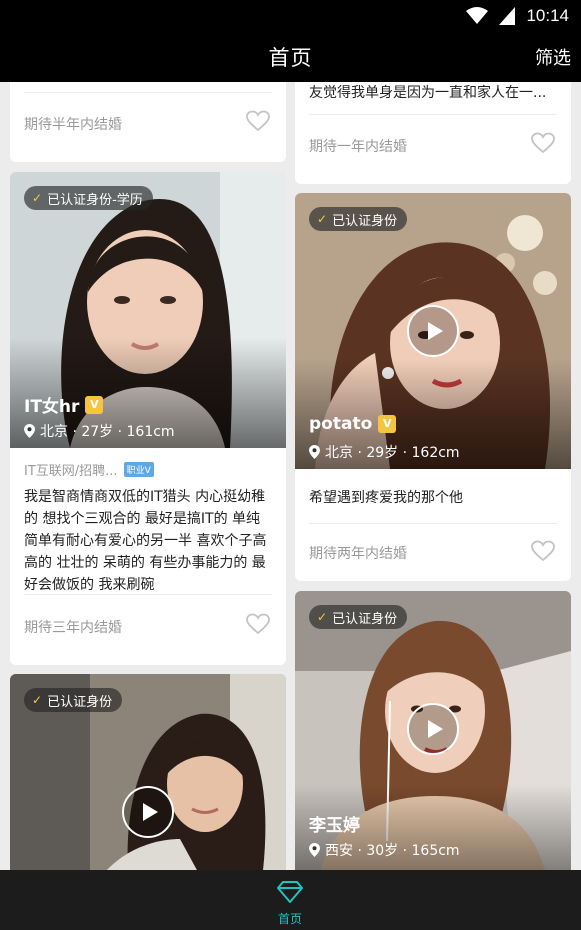 The height and width of the screenshot is (930, 581). I want to click on verified-badge: ✓ 已认证身份-学历, so click(88, 198).